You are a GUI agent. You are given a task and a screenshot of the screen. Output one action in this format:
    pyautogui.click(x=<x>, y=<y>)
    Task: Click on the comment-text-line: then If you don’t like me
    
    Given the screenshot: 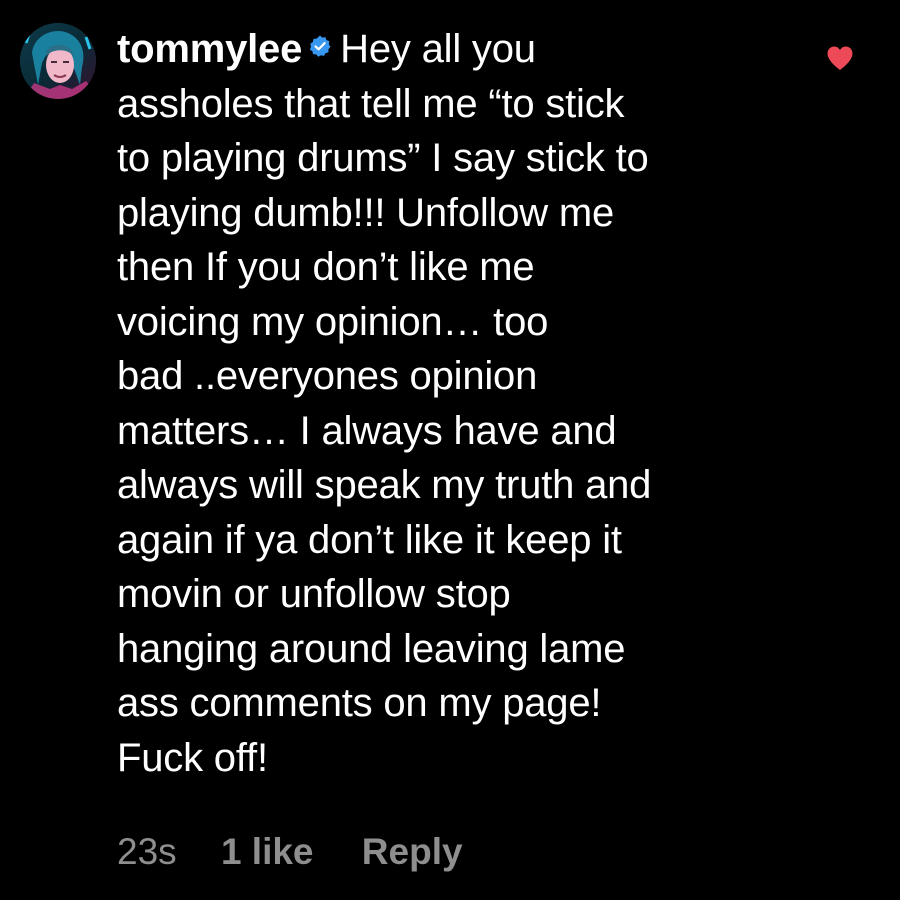 What is the action you would take?
    pyautogui.click(x=326, y=267)
    